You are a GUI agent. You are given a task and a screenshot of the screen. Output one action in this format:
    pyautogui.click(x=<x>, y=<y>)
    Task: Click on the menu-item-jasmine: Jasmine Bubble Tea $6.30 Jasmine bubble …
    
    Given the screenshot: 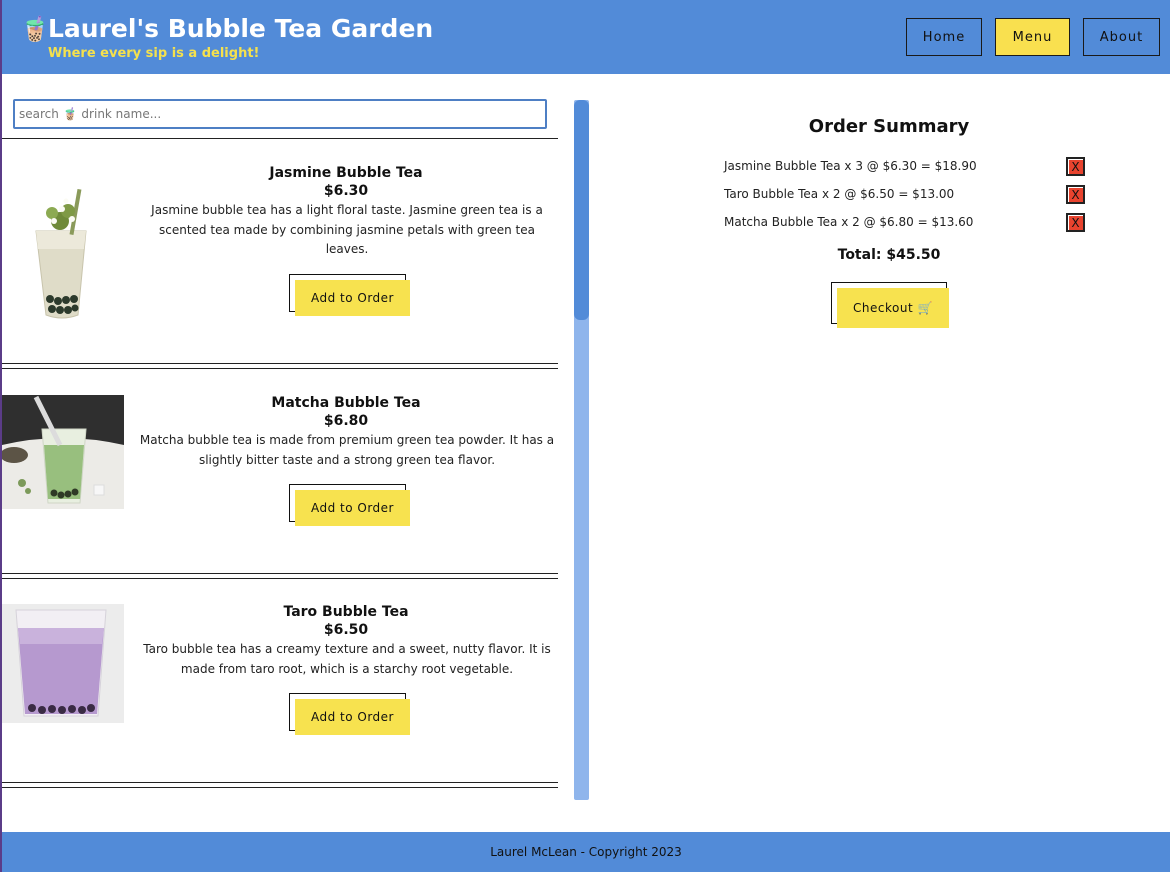 What is the action you would take?
    pyautogui.click(x=280, y=254)
    